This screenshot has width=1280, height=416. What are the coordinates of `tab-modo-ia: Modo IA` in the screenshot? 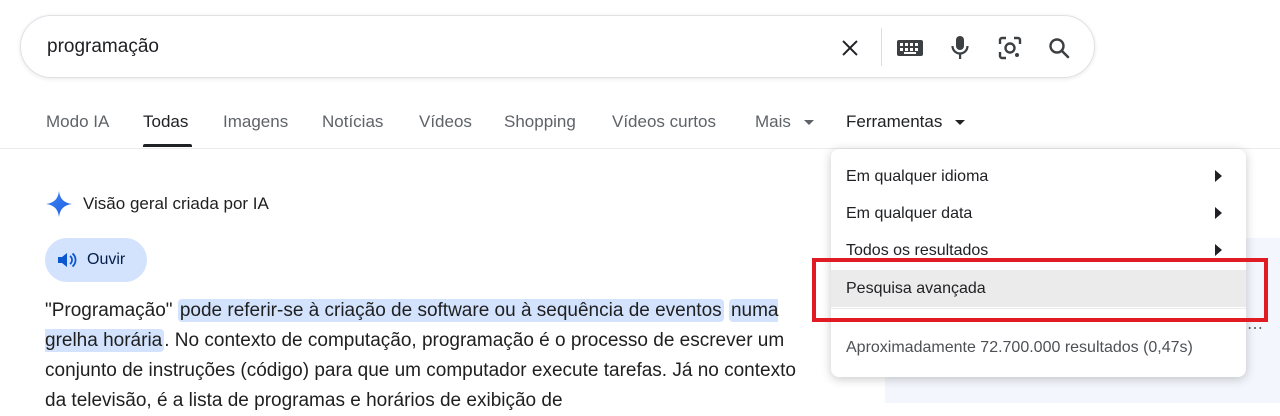 It's located at (77, 122).